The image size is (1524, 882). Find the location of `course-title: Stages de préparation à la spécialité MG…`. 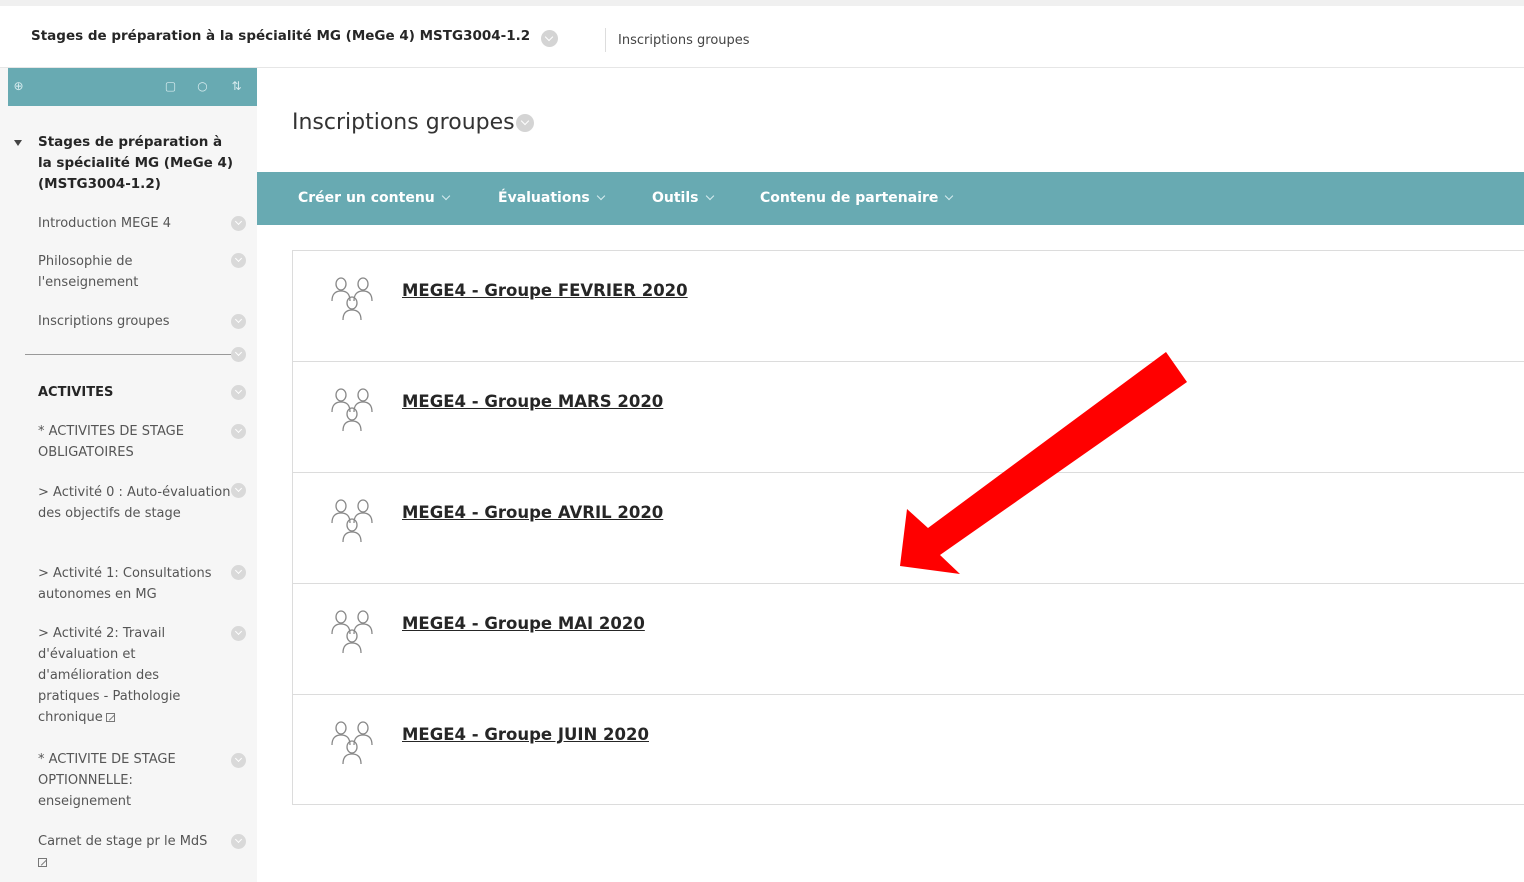

course-title: Stages de préparation à la spécialité MG… is located at coordinates (138, 163).